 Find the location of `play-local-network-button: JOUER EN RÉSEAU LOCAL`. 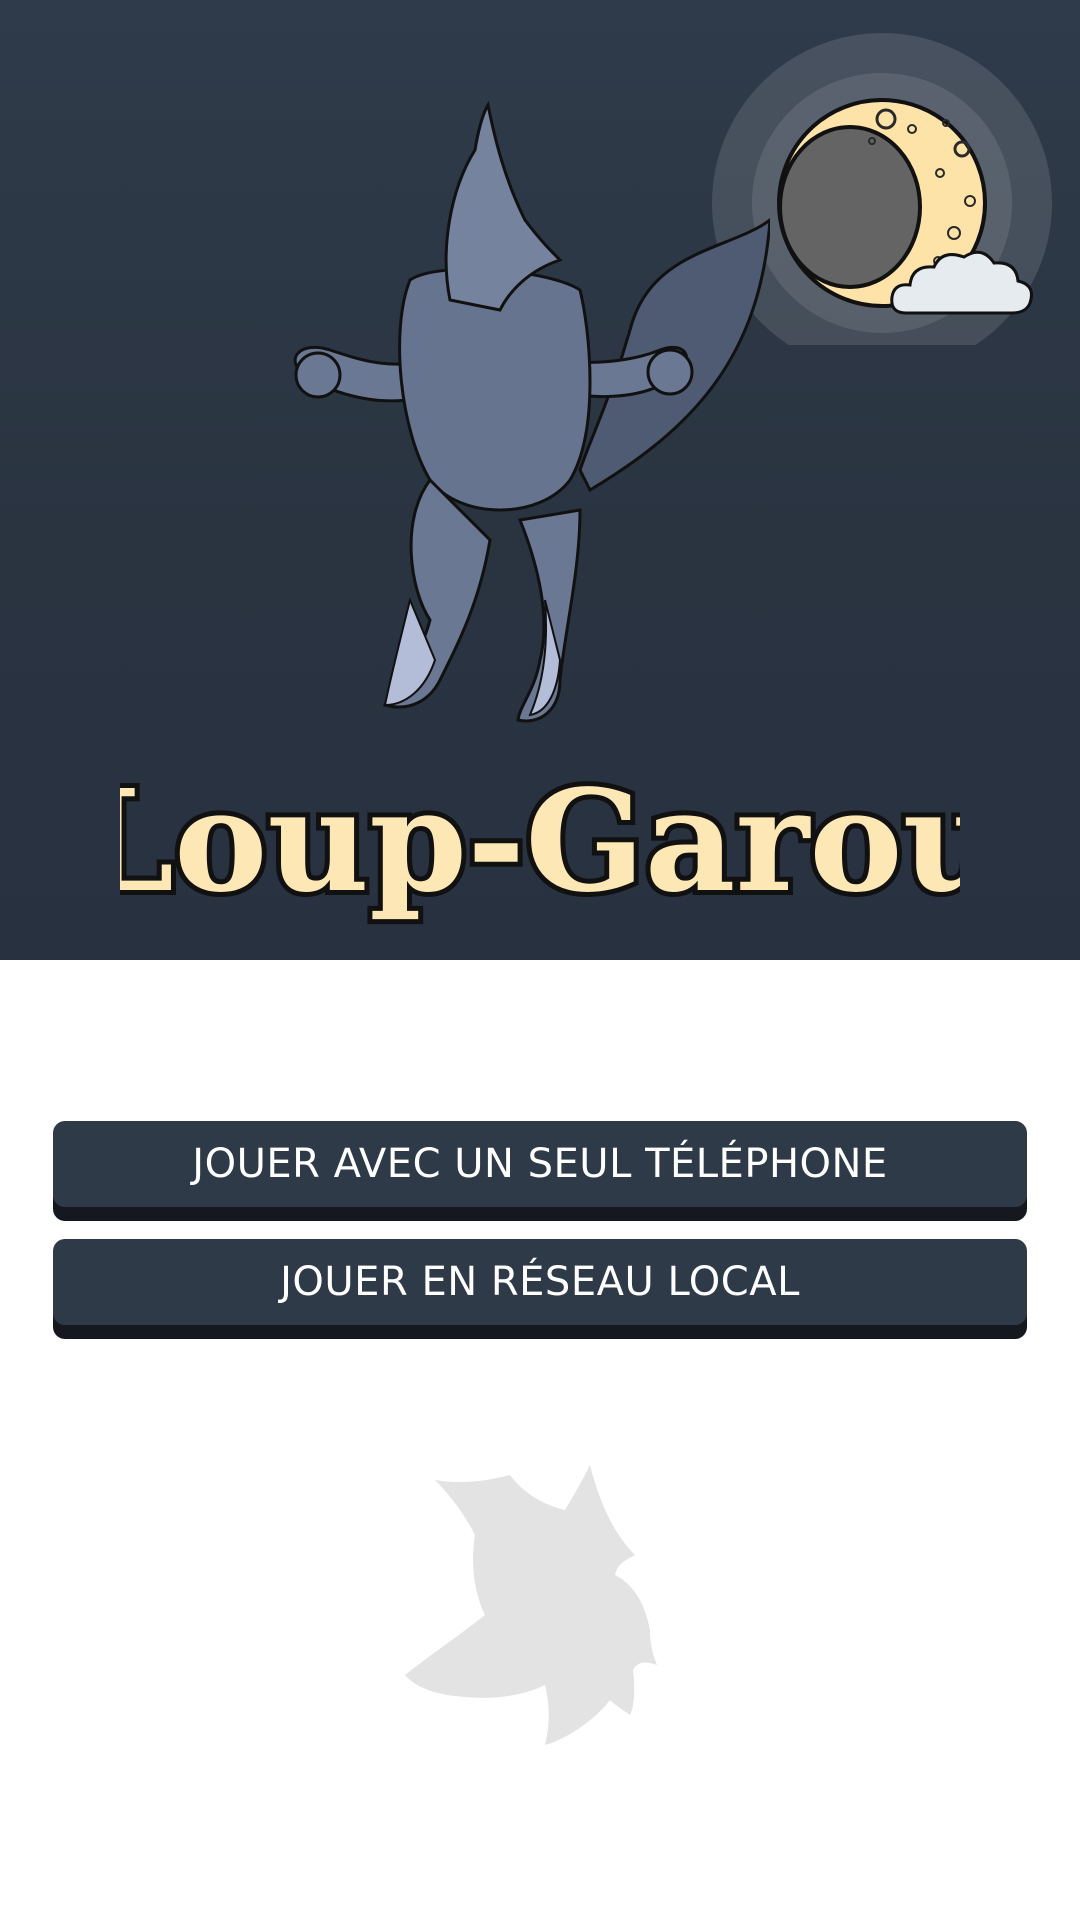

play-local-network-button: JOUER EN RÉSEAU LOCAL is located at coordinates (540, 1282).